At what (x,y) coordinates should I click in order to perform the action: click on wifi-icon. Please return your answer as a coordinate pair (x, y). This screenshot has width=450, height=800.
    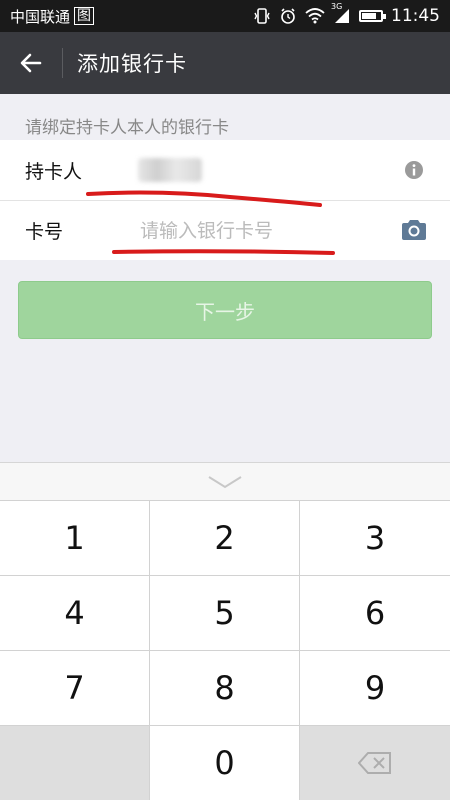
    Looking at the image, I should click on (315, 16).